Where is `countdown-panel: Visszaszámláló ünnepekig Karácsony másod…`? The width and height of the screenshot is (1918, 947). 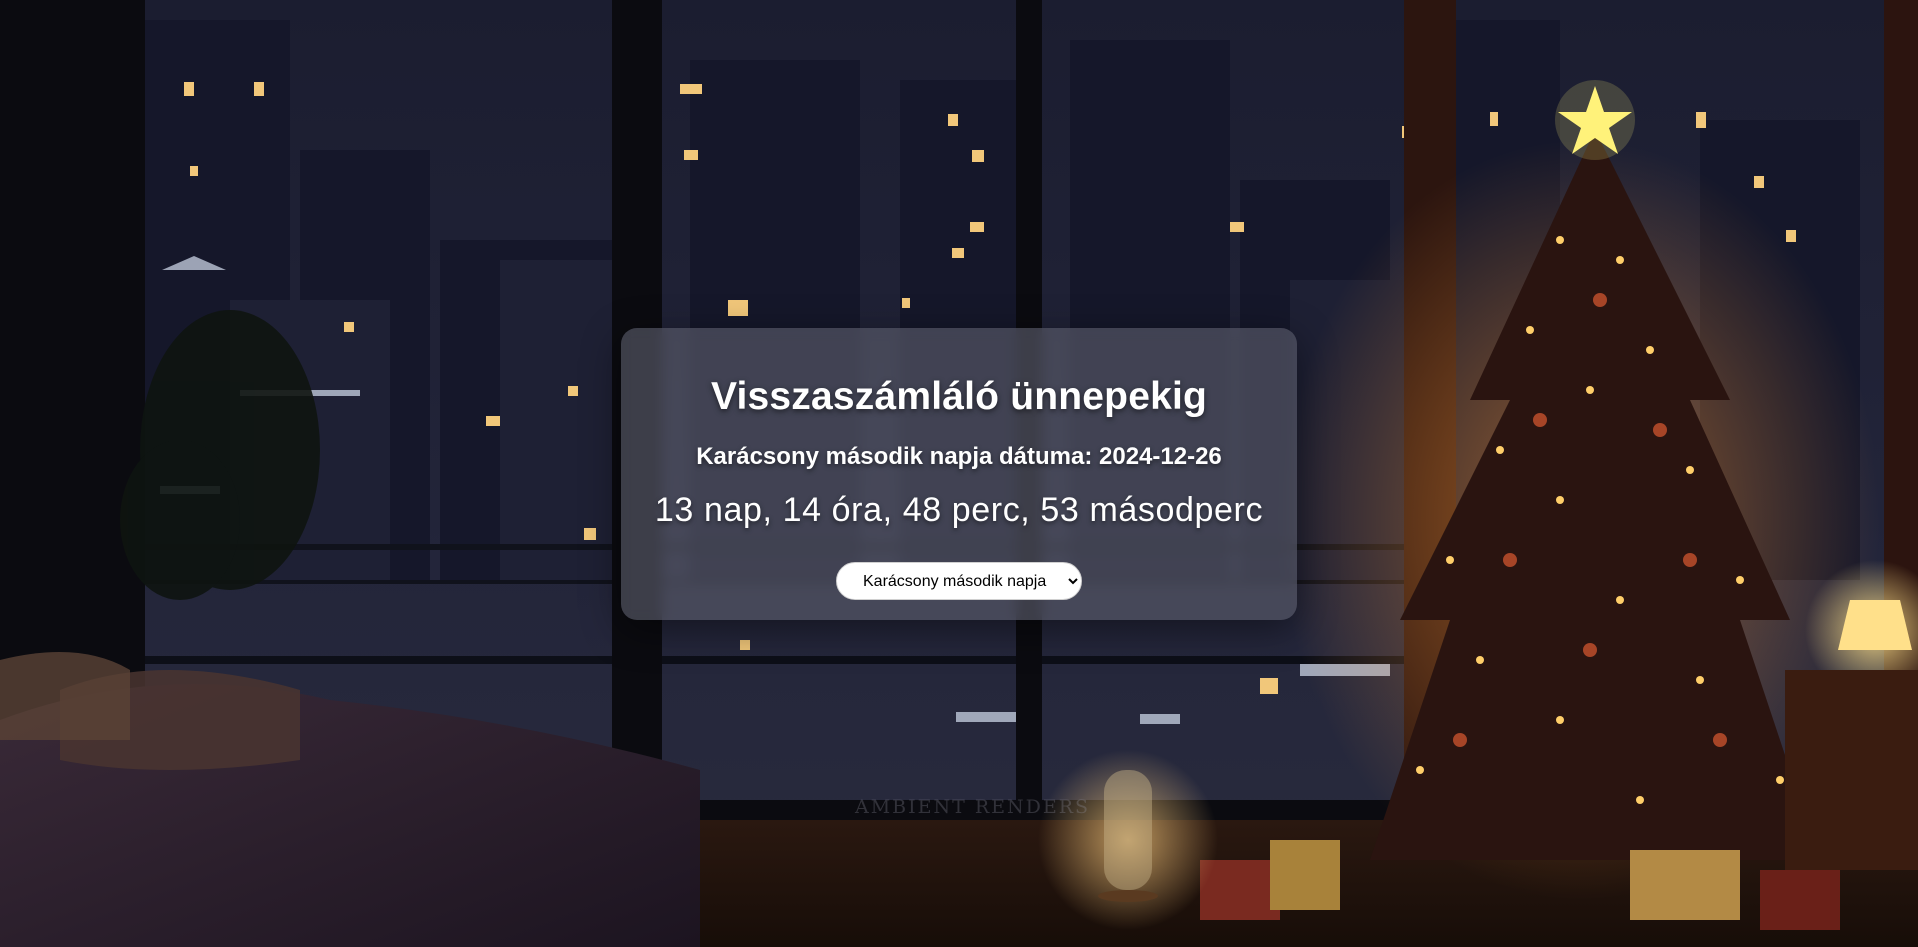 countdown-panel: Visszaszámláló ünnepekig Karácsony másod… is located at coordinates (959, 474).